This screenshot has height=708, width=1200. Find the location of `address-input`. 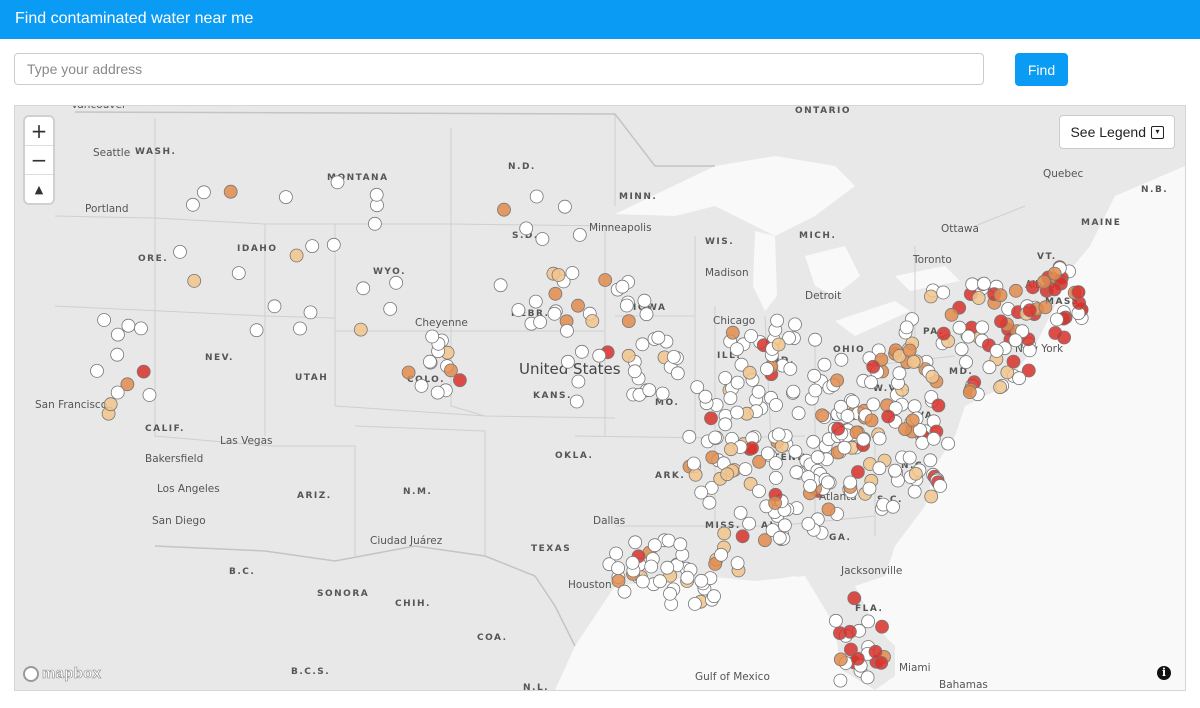

address-input is located at coordinates (499, 69).